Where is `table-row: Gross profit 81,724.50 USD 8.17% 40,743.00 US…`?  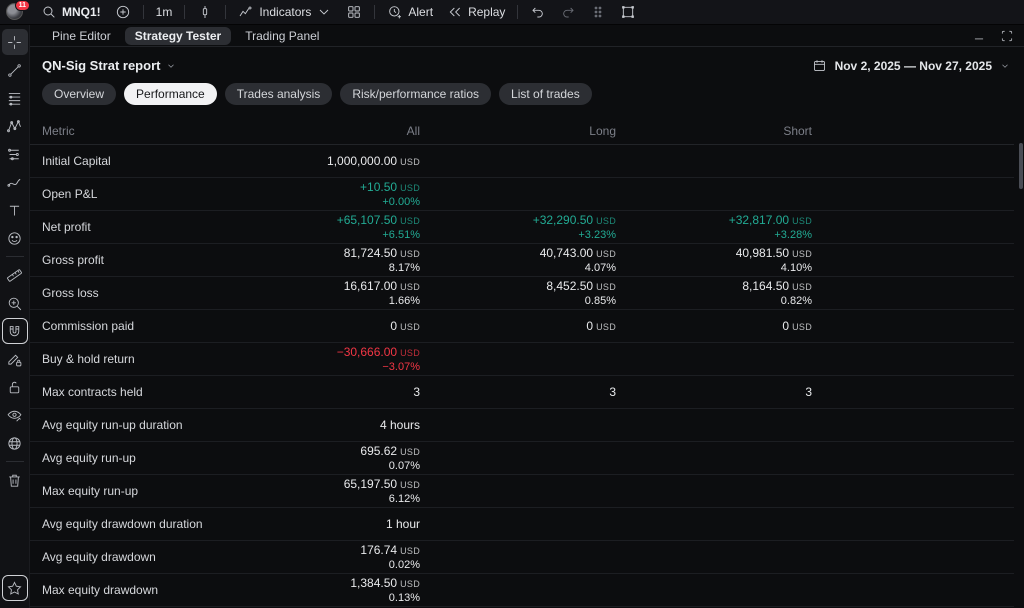
table-row: Gross profit 81,724.50 USD 8.17% 40,743.00 US… is located at coordinates (522, 260).